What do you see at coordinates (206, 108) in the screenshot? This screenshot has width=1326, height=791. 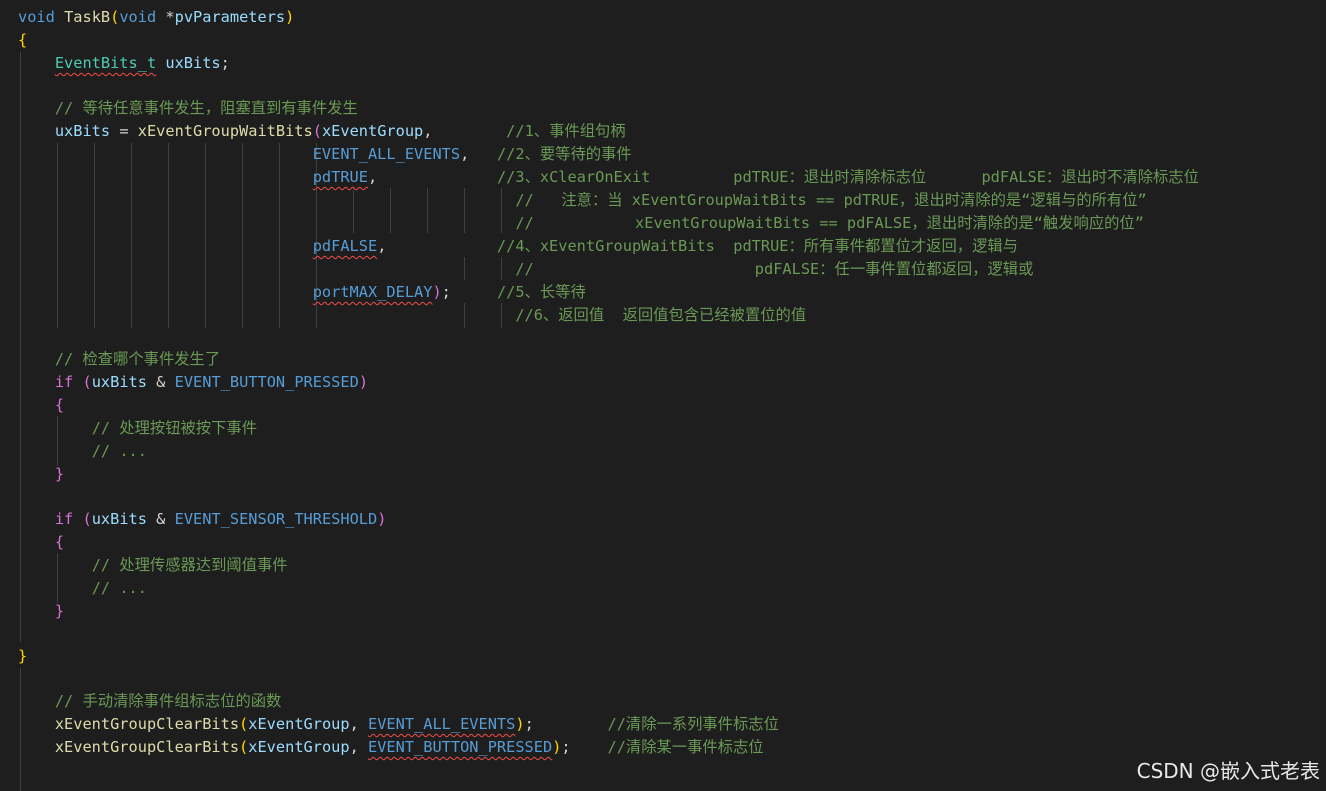 I see `comment: // 等待任意事件发生，阻塞直到有事件发生` at bounding box center [206, 108].